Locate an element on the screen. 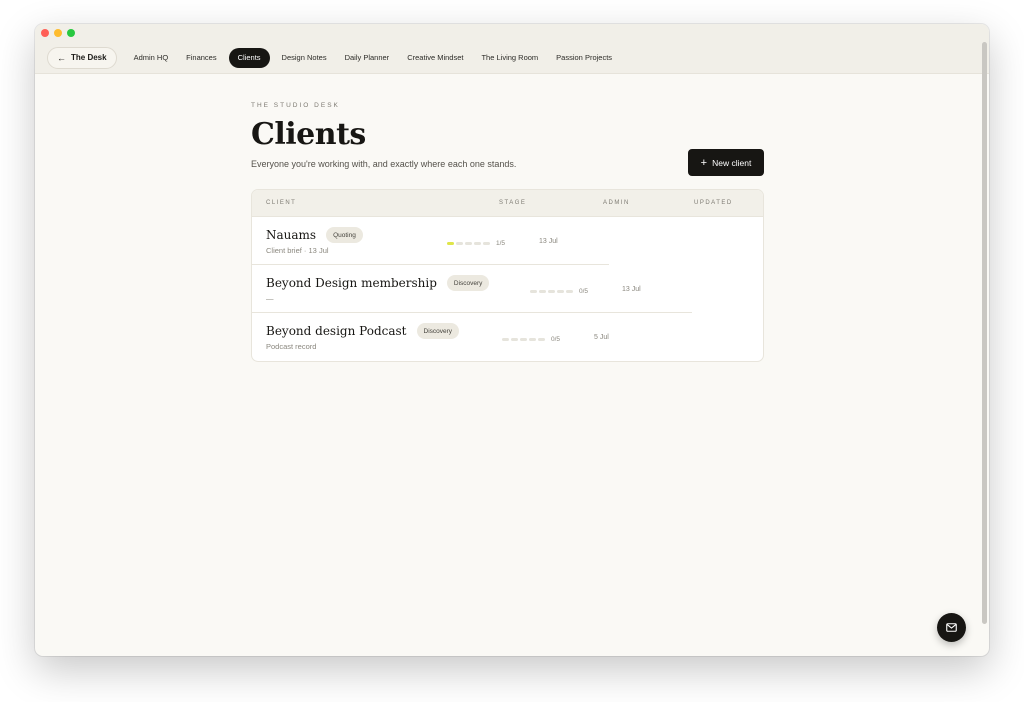  title-bar is located at coordinates (512, 33).